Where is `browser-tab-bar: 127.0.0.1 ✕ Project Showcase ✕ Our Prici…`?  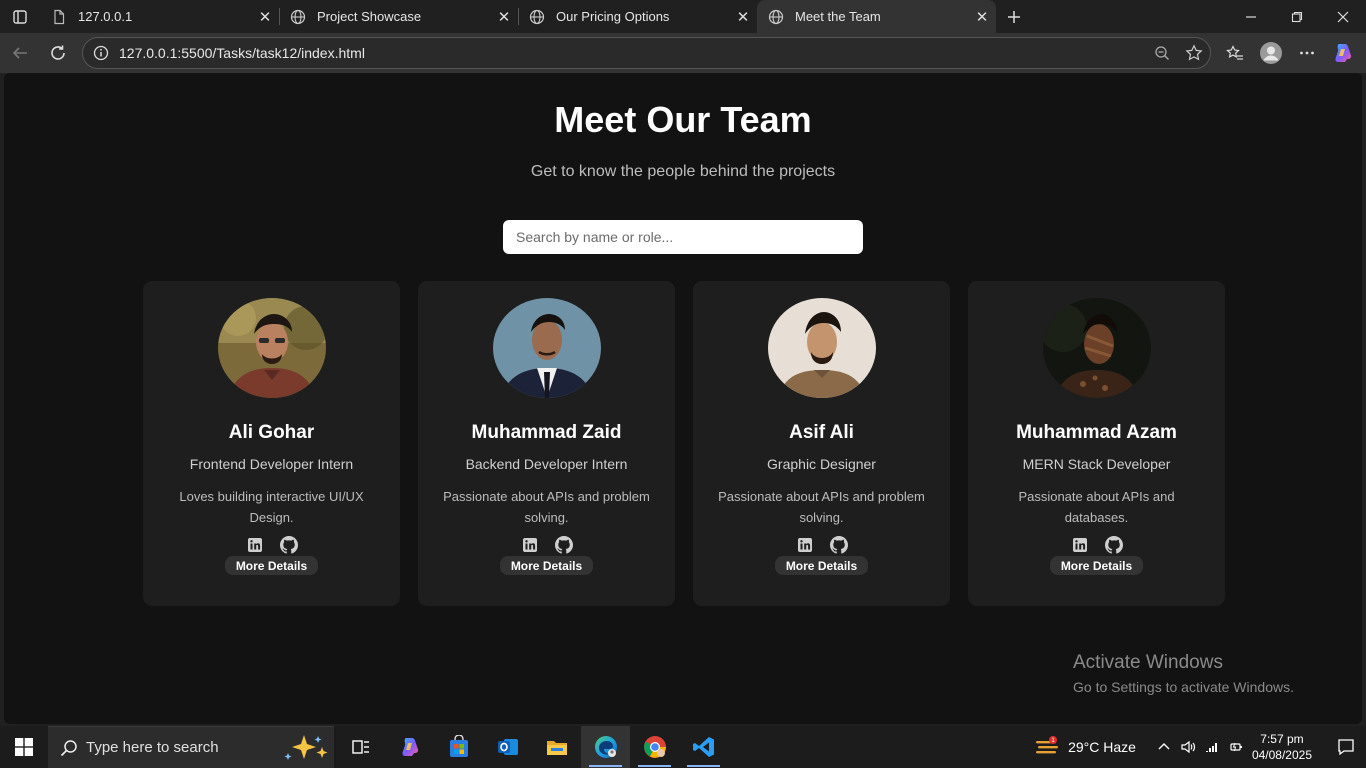 browser-tab-bar: 127.0.0.1 ✕ Project Showcase ✕ Our Prici… is located at coordinates (683, 16).